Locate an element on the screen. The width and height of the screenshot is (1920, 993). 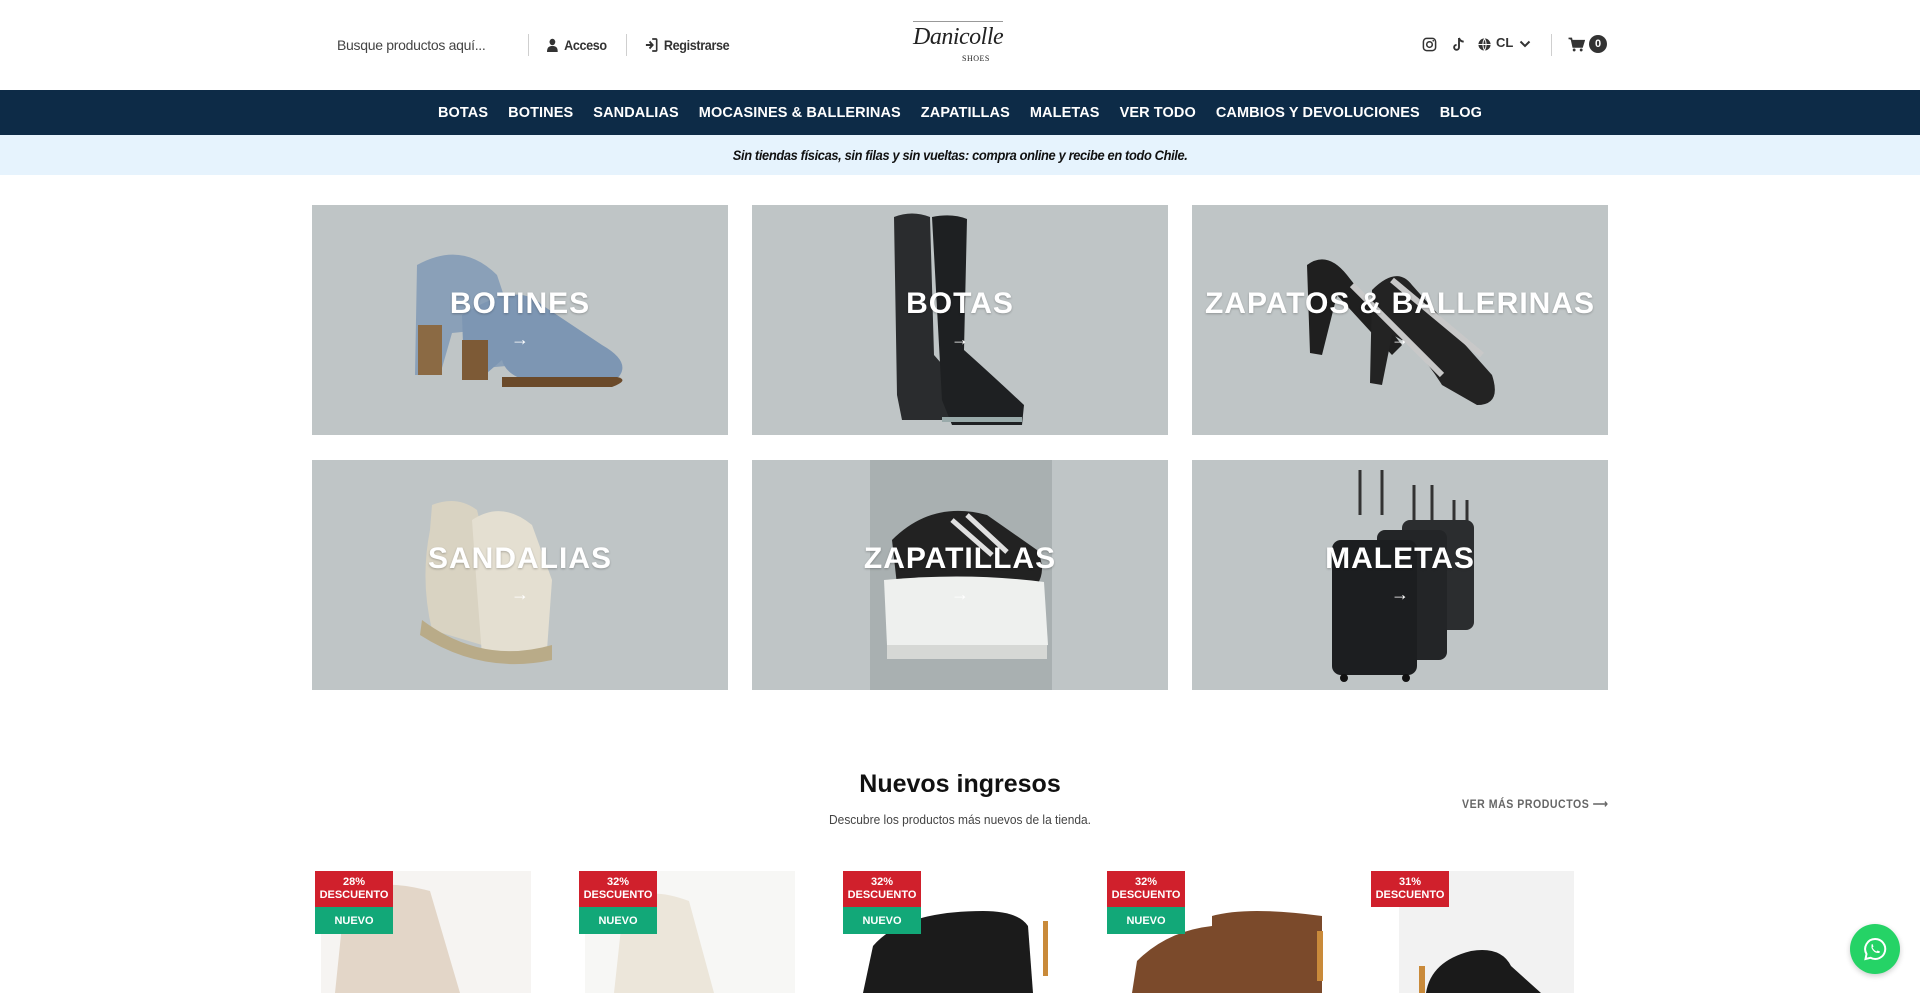
section-title: Nuevos ingresos is located at coordinates (960, 784).